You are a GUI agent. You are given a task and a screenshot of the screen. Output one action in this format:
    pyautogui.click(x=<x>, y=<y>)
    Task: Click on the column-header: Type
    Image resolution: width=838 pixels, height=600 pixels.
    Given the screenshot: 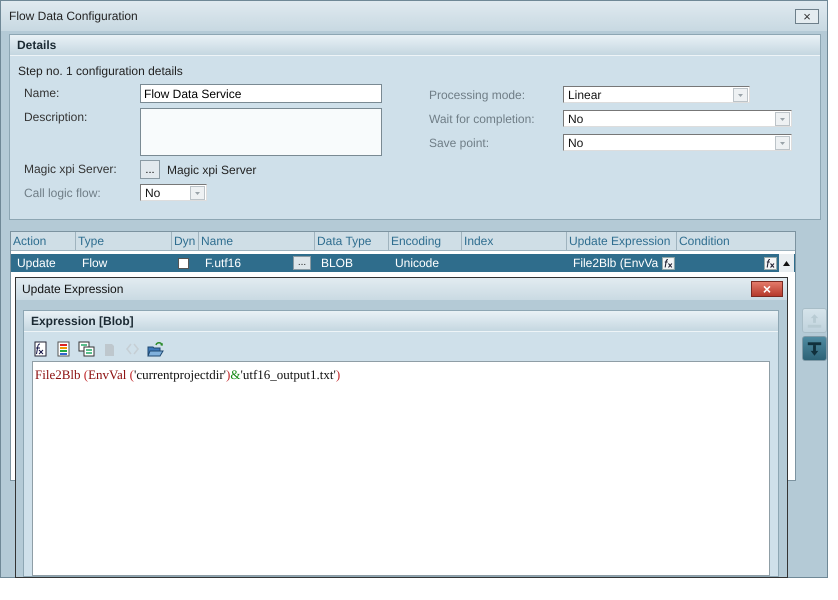 What is the action you would take?
    pyautogui.click(x=124, y=241)
    